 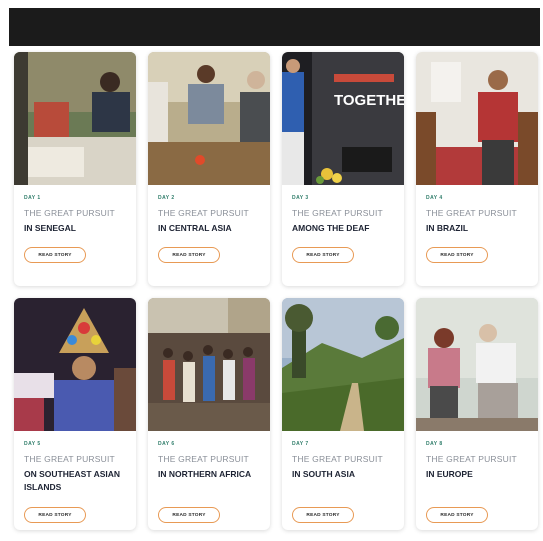 What do you see at coordinates (72, 480) in the screenshot?
I see `story-place: ON SOUTHEAST ASIAN ISLANDS` at bounding box center [72, 480].